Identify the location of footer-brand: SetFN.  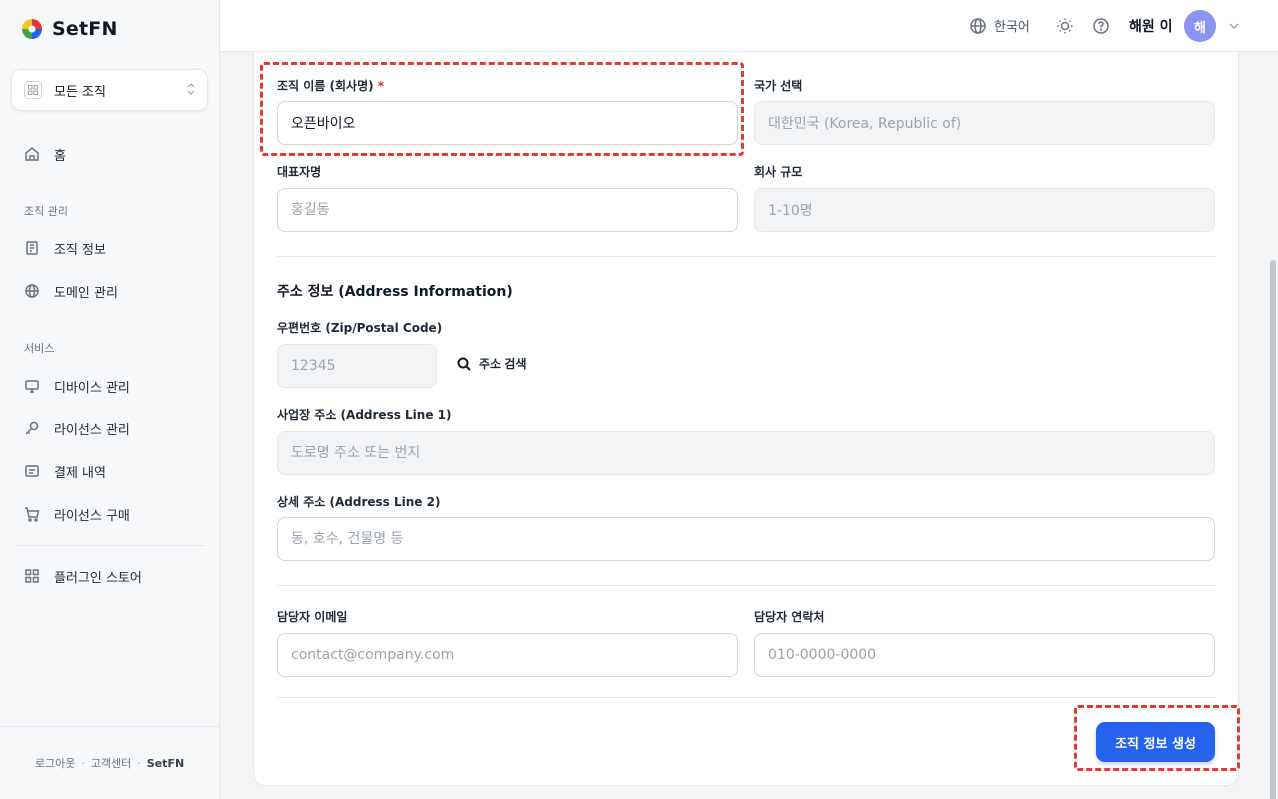
(165, 763).